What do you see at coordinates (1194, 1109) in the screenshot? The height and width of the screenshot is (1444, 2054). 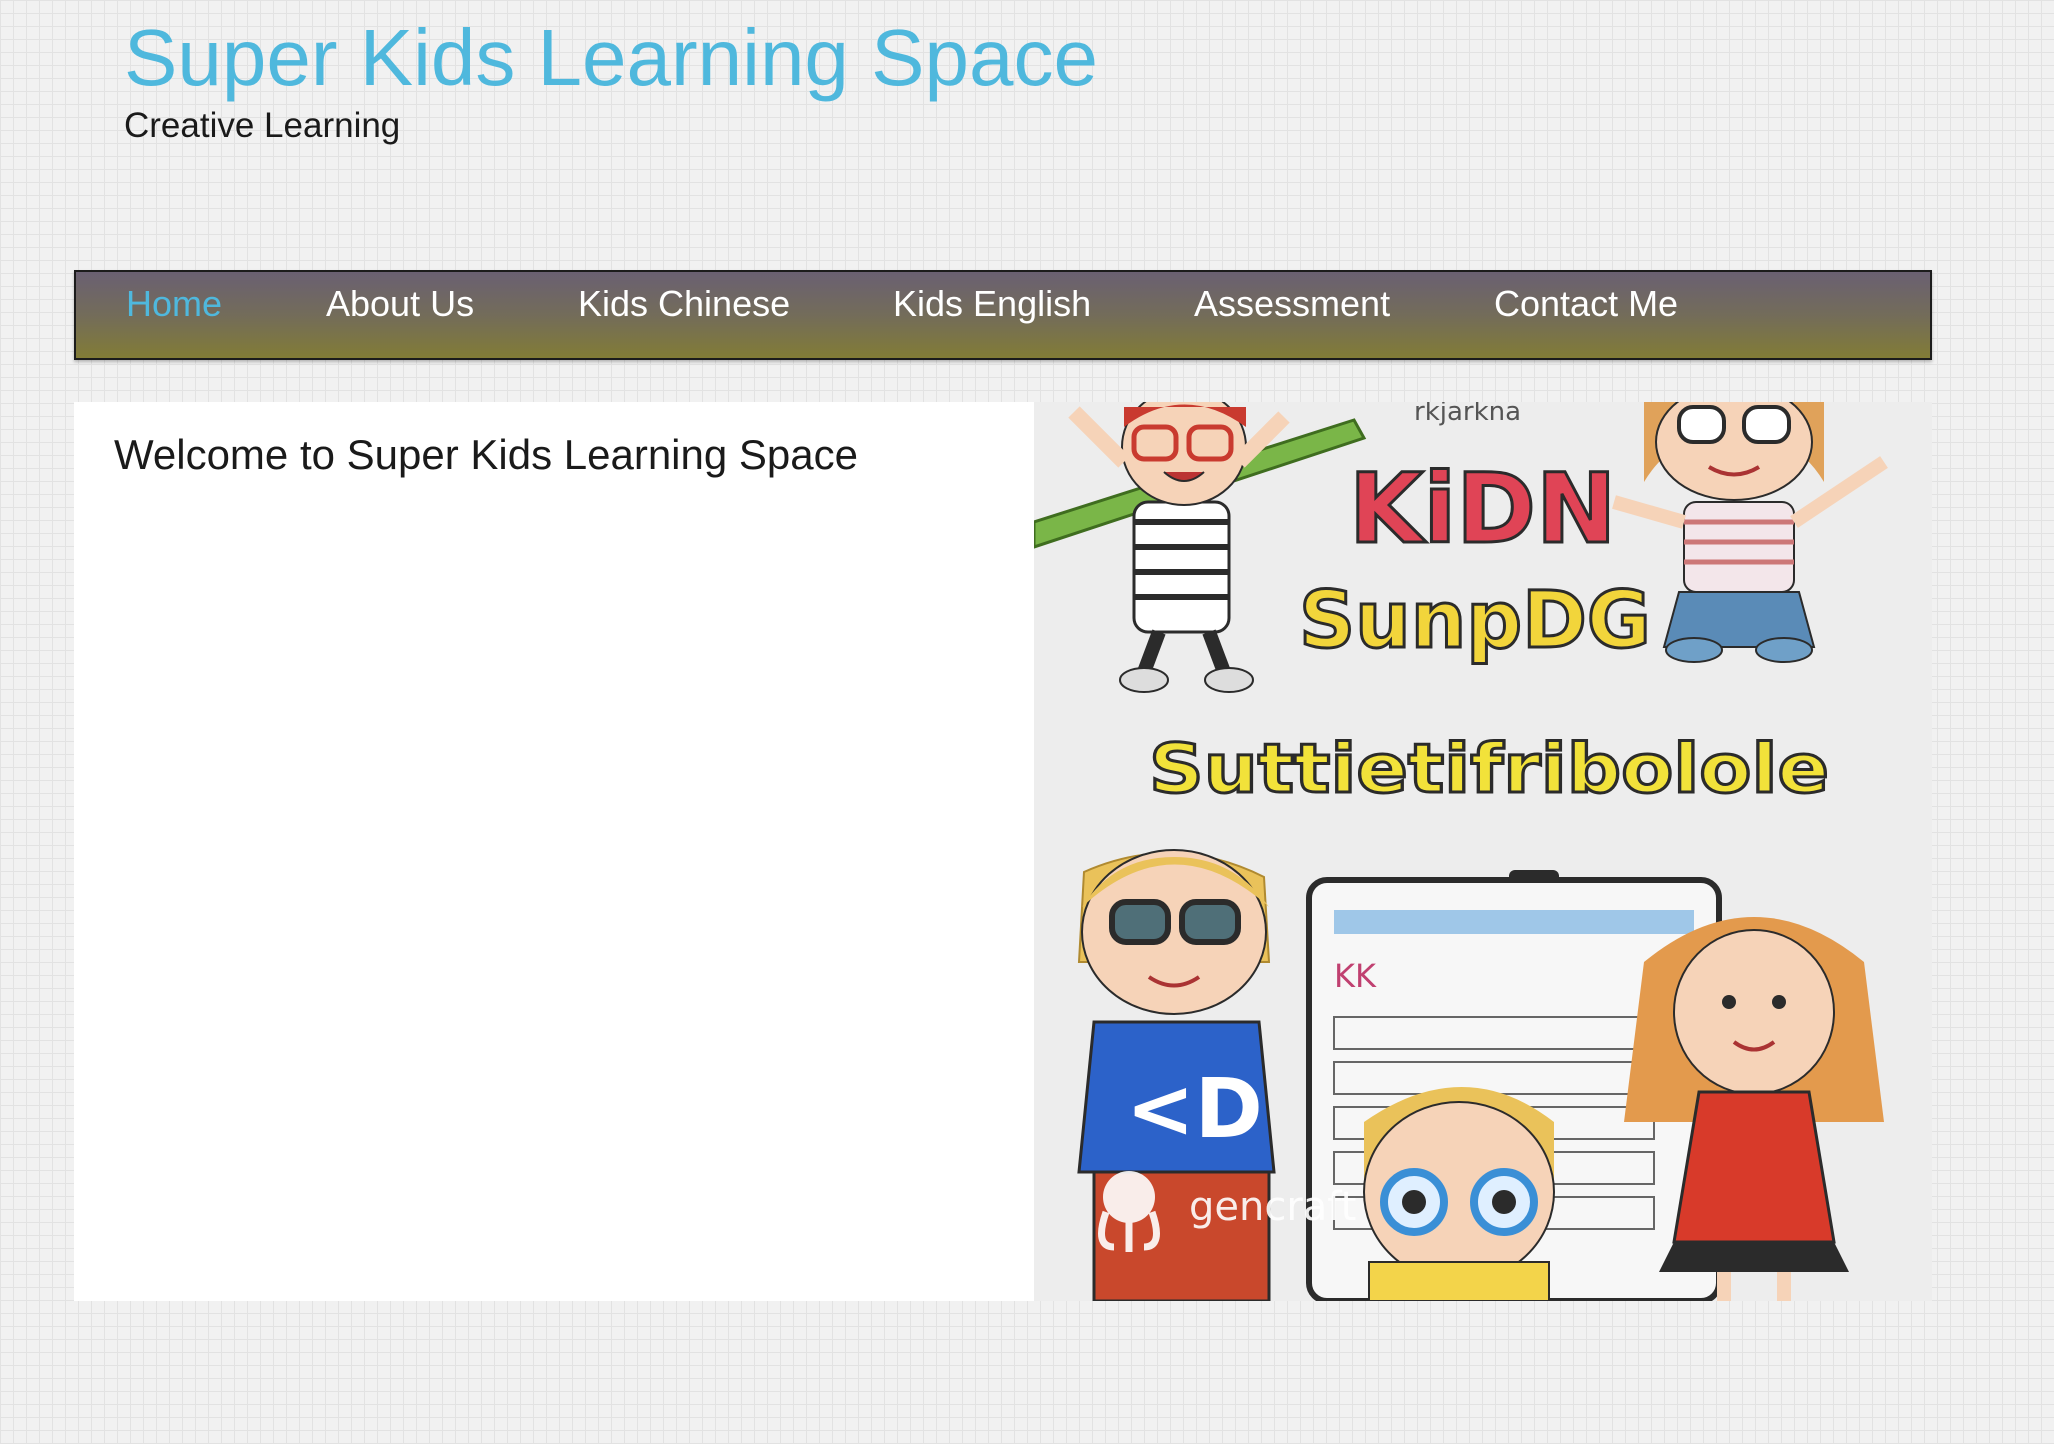 I see `hero-badge-text: <D` at bounding box center [1194, 1109].